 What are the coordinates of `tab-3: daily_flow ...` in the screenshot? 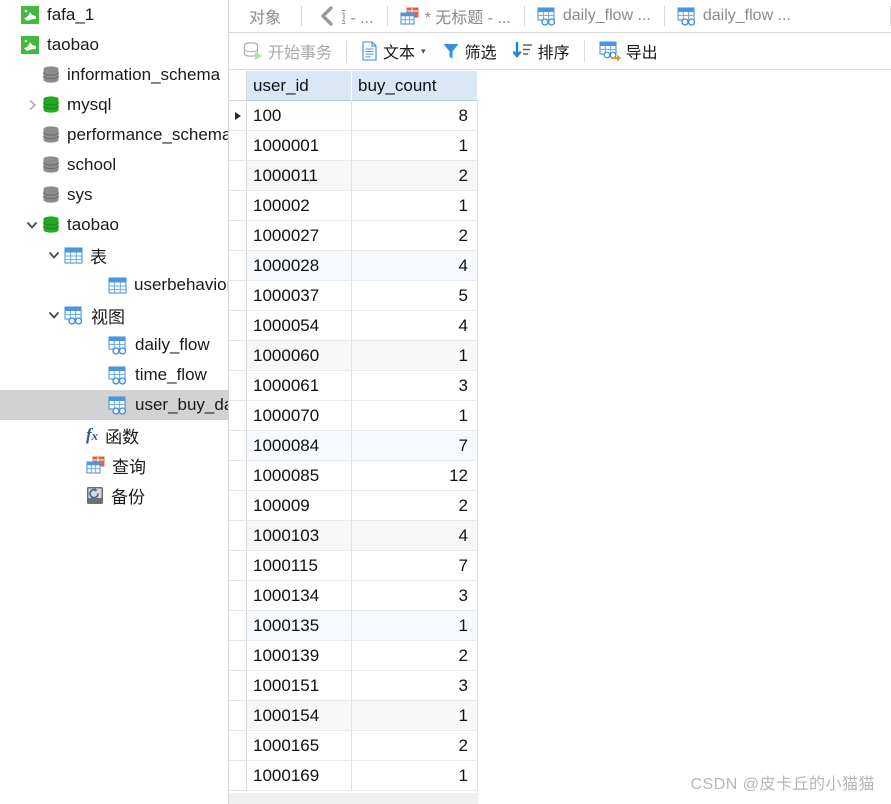 It's located at (593, 16).